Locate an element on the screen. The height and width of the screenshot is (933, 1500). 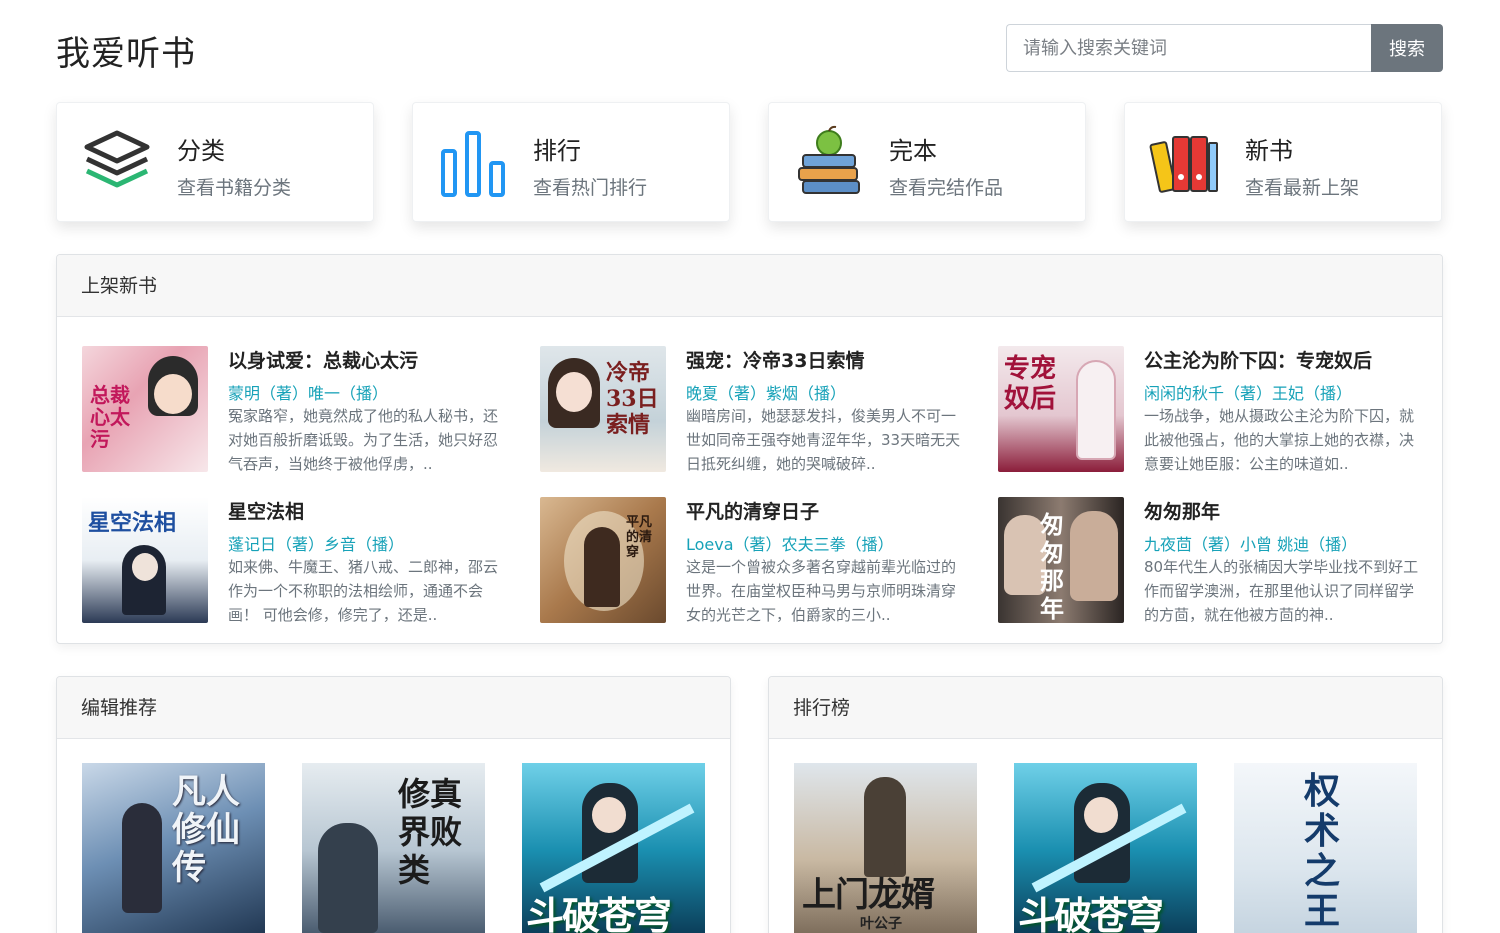
book-narrator: 小曾 姚迪 is located at coordinates (1274, 544).